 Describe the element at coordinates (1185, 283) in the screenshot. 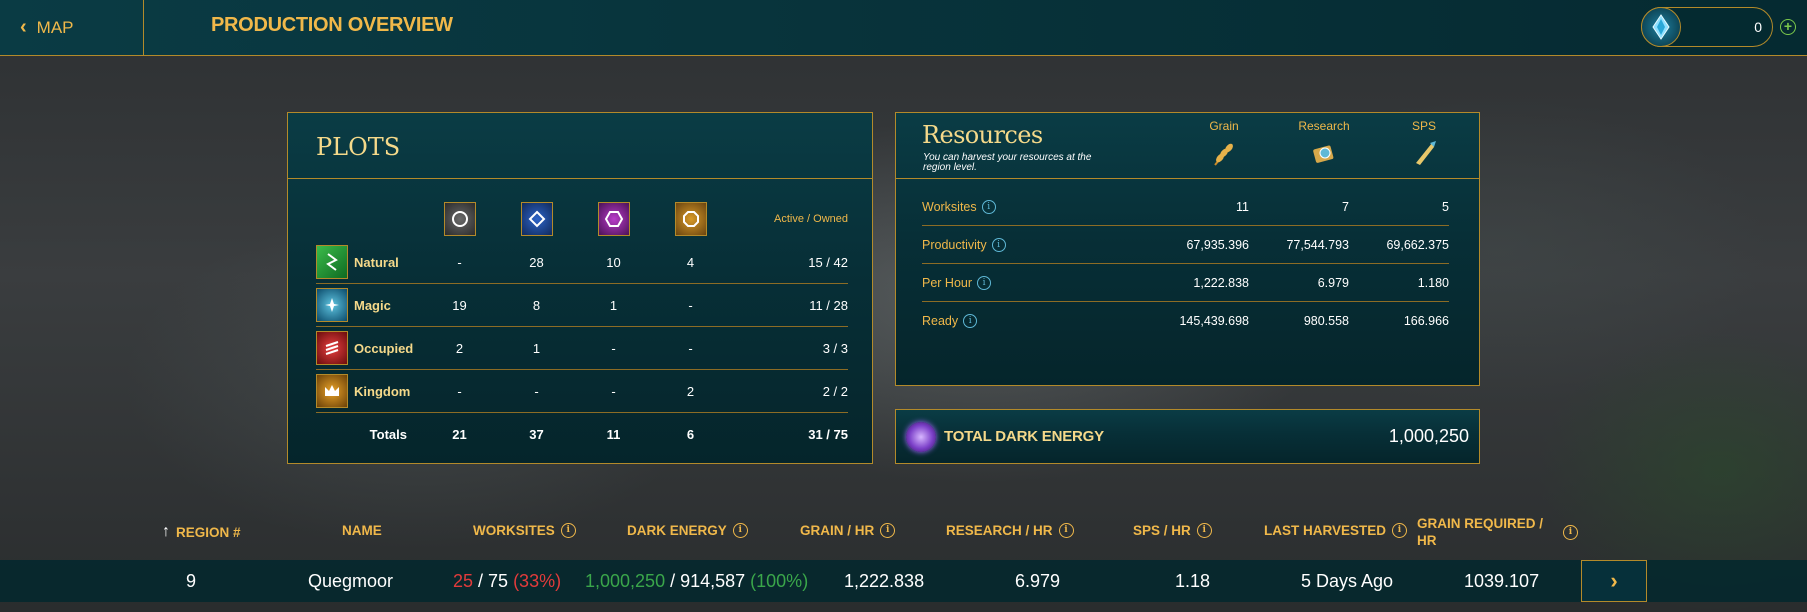

I see `resource-row-per-hour: Per Hour i 1,222.838 6.979 1.180` at that location.